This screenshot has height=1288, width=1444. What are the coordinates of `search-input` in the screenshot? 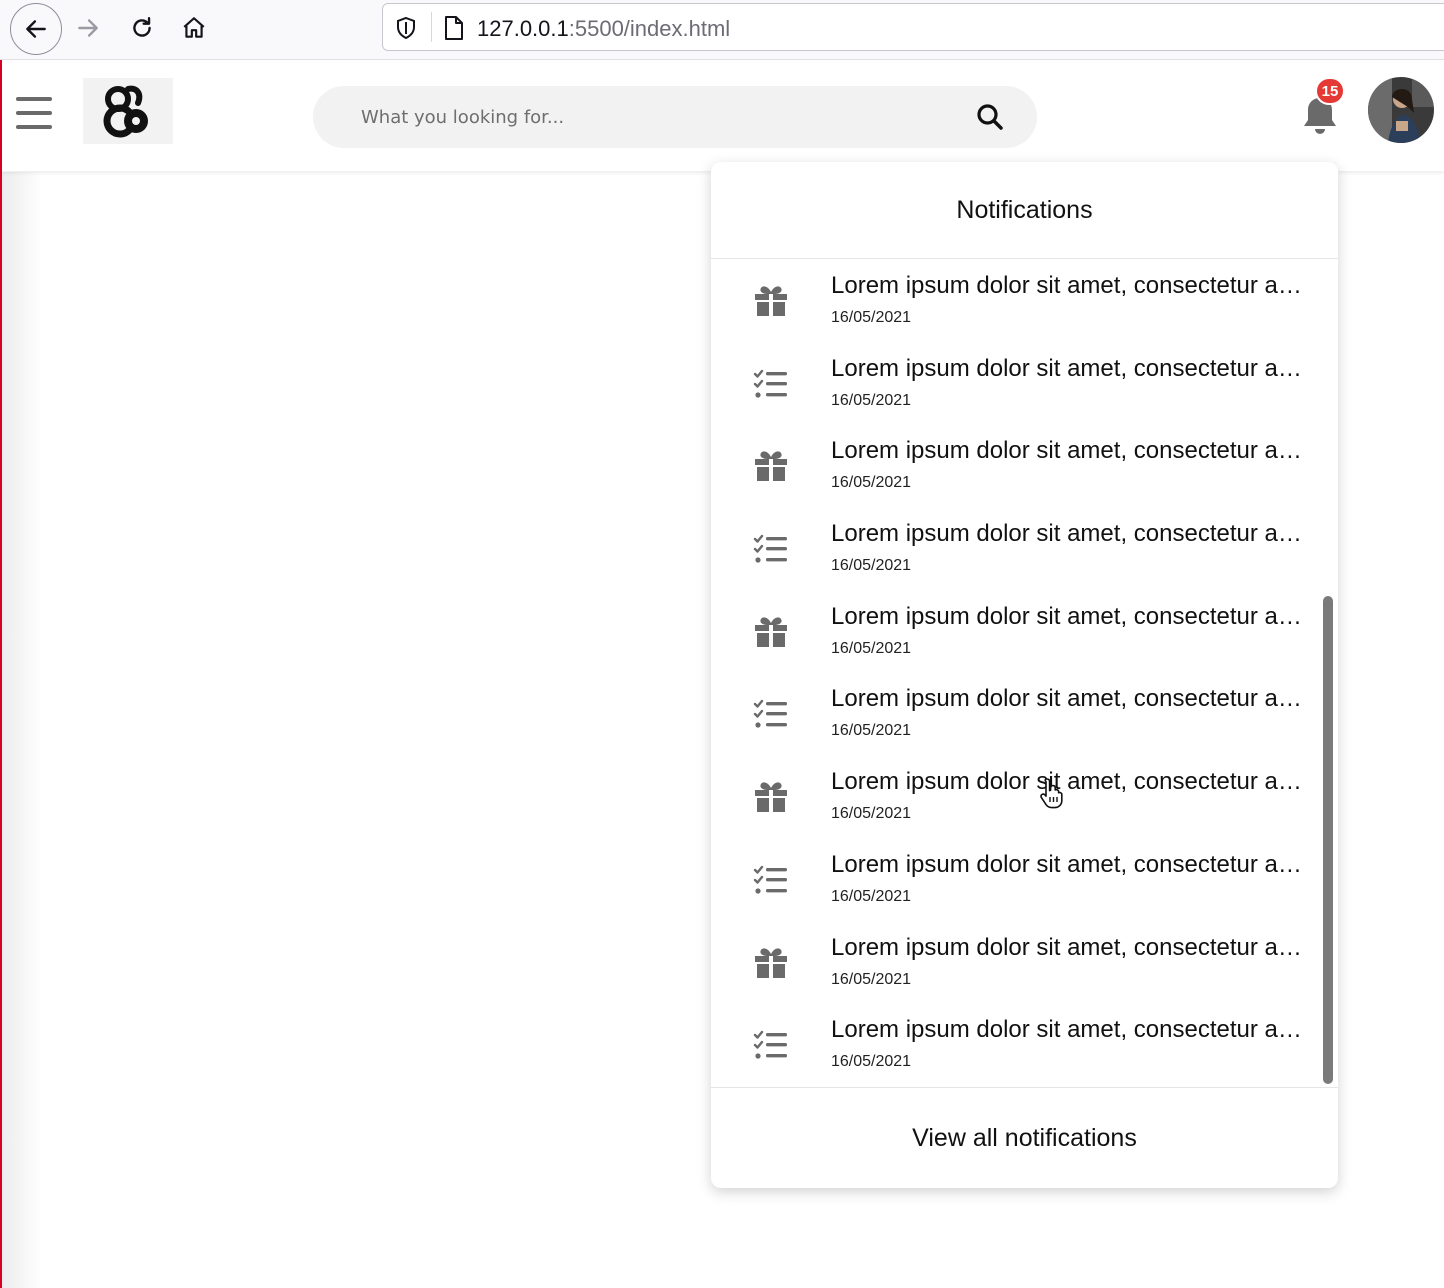 It's located at (661, 117).